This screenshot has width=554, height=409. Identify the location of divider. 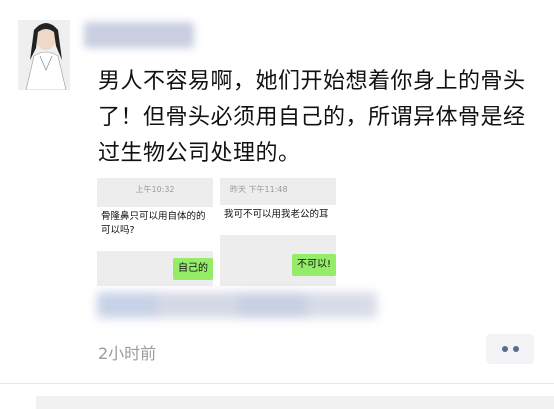
(277, 383).